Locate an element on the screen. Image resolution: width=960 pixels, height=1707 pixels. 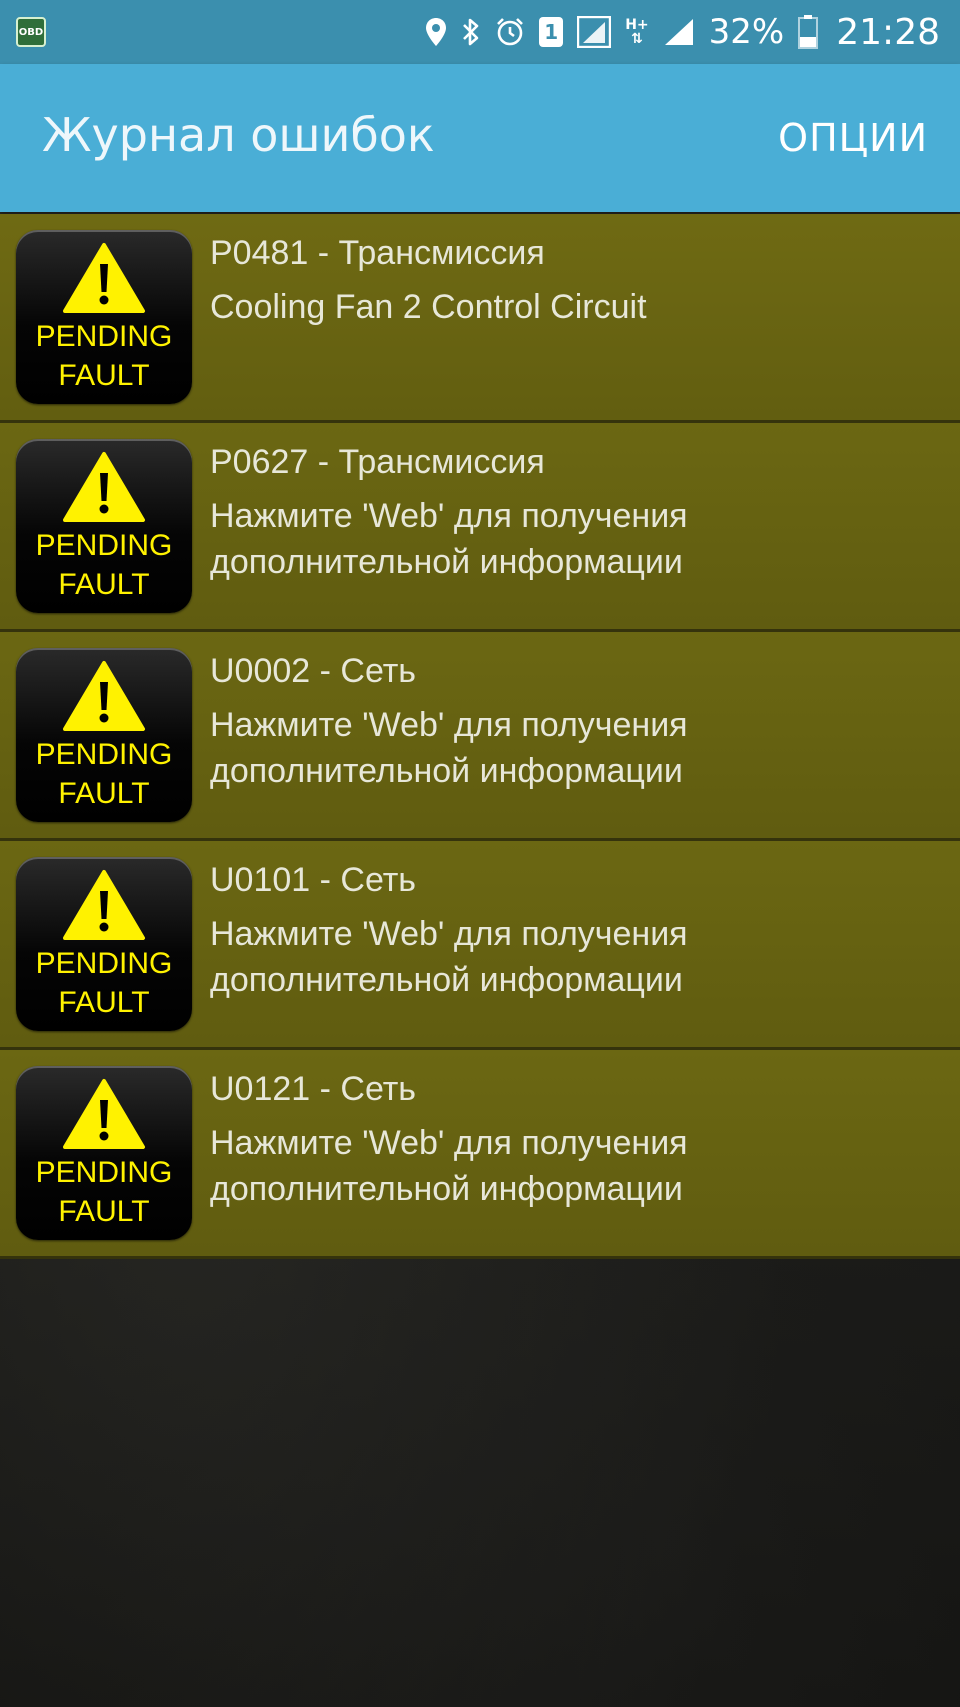
obd-app-icon: OBD is located at coordinates (31, 32).